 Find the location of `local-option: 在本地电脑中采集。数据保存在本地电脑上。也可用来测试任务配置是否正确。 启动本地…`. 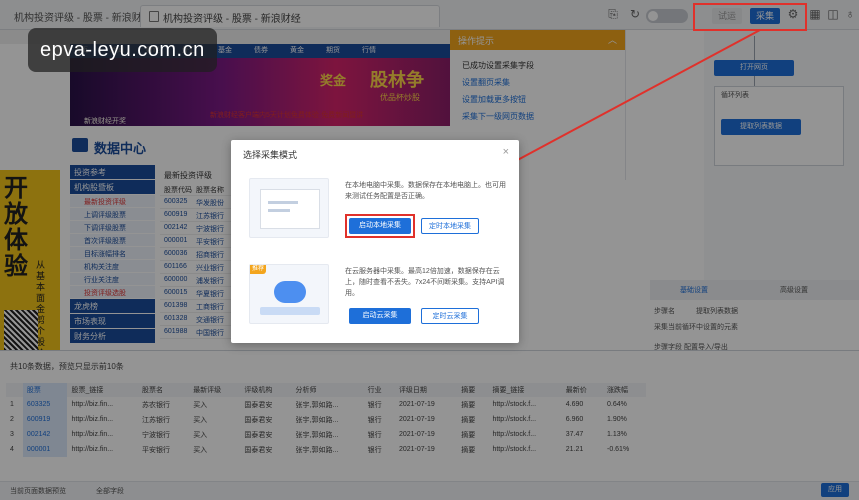

local-option: 在本地电脑中采集。数据保存在本地电脑上。也可用来测试任务配置是否正确。 启动本地… is located at coordinates (380, 208).